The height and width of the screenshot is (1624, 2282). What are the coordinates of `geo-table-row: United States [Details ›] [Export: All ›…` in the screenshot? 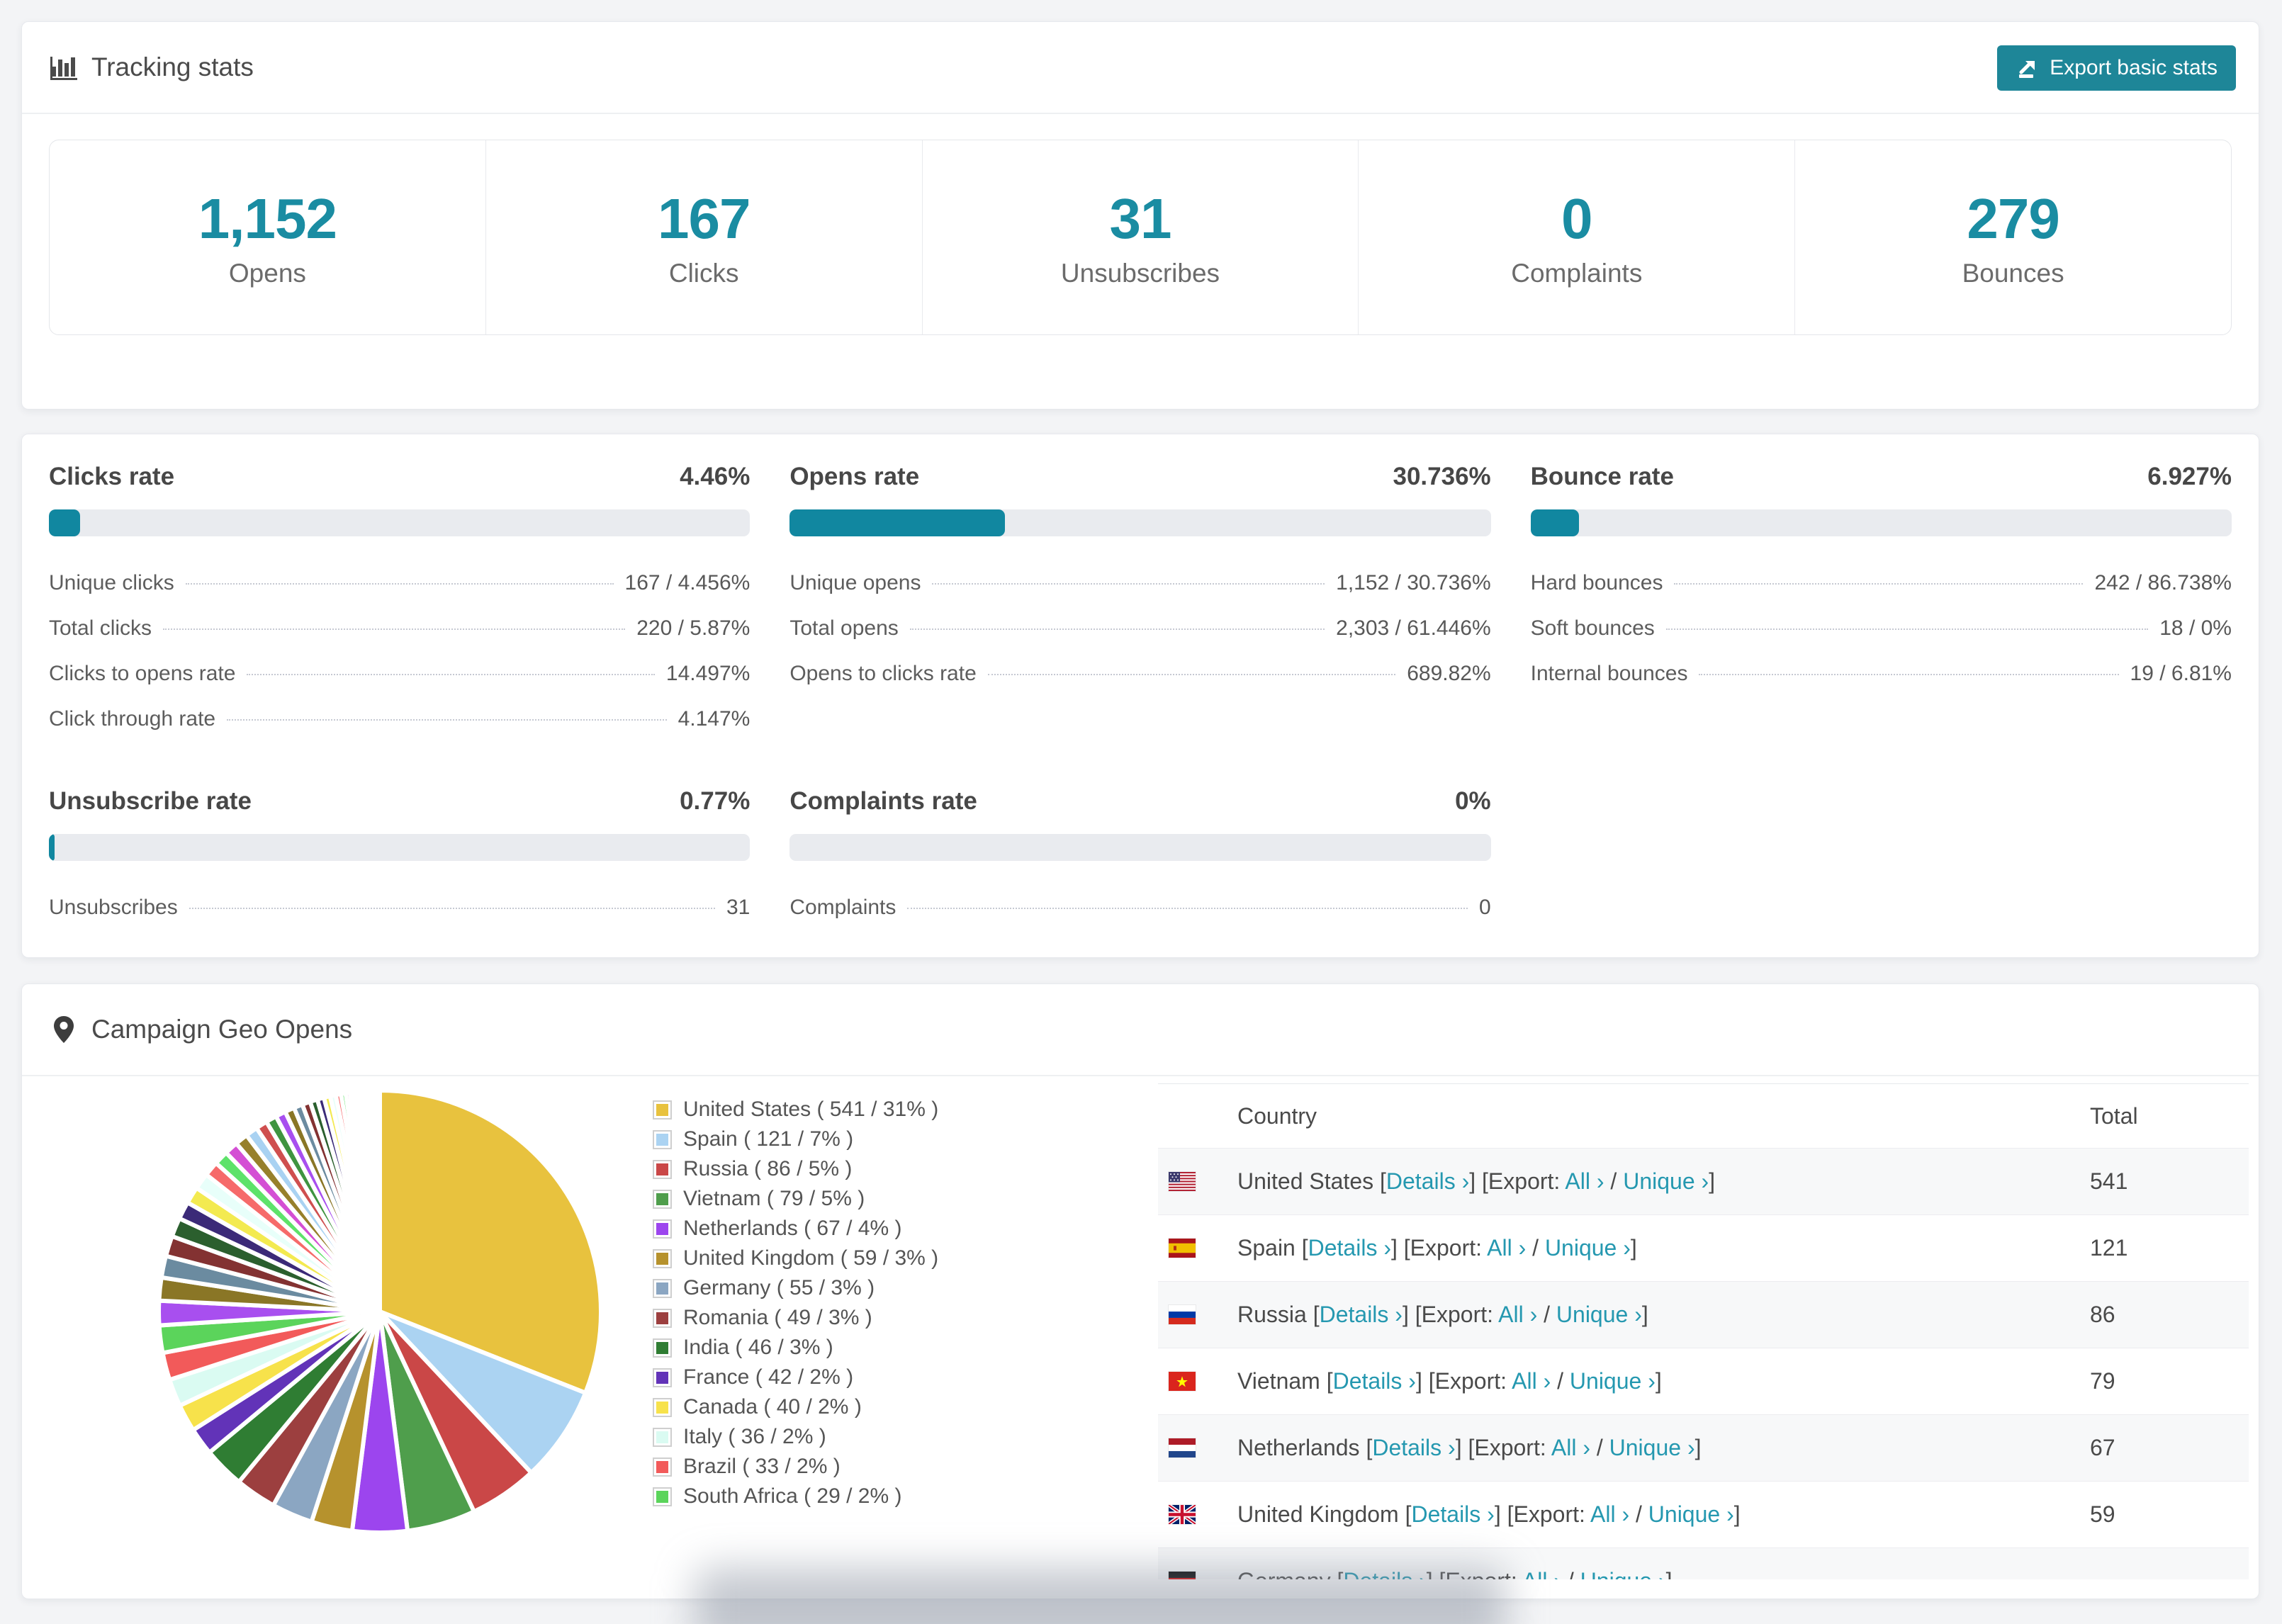 It's located at (1703, 1181).